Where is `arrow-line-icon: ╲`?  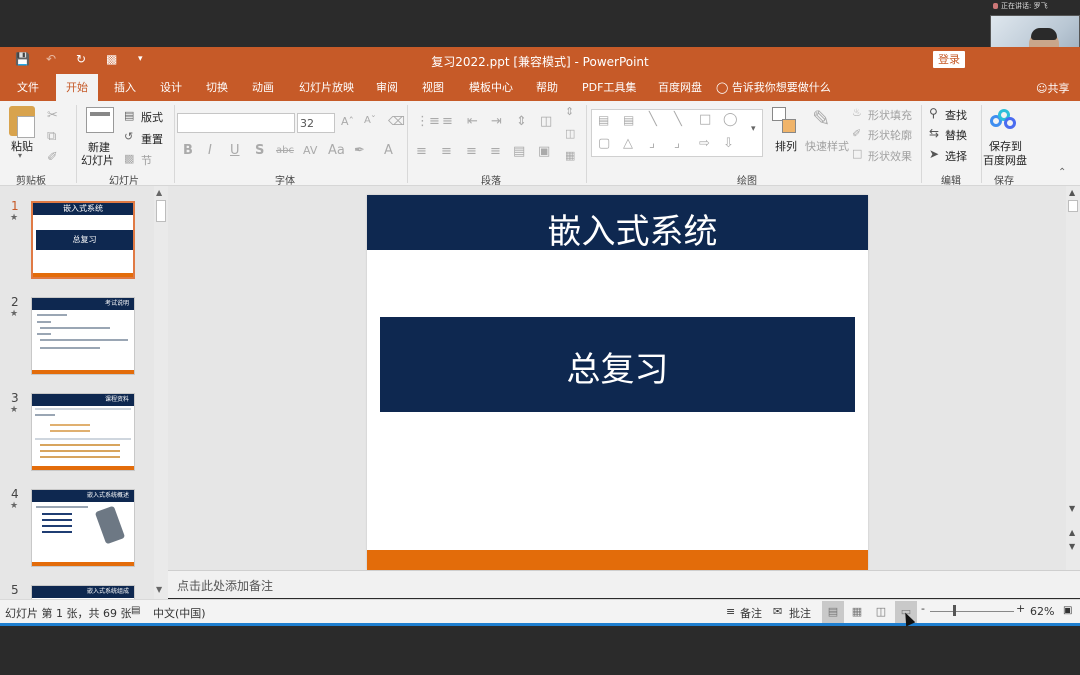
arrow-line-icon: ╲ is located at coordinates (678, 119).